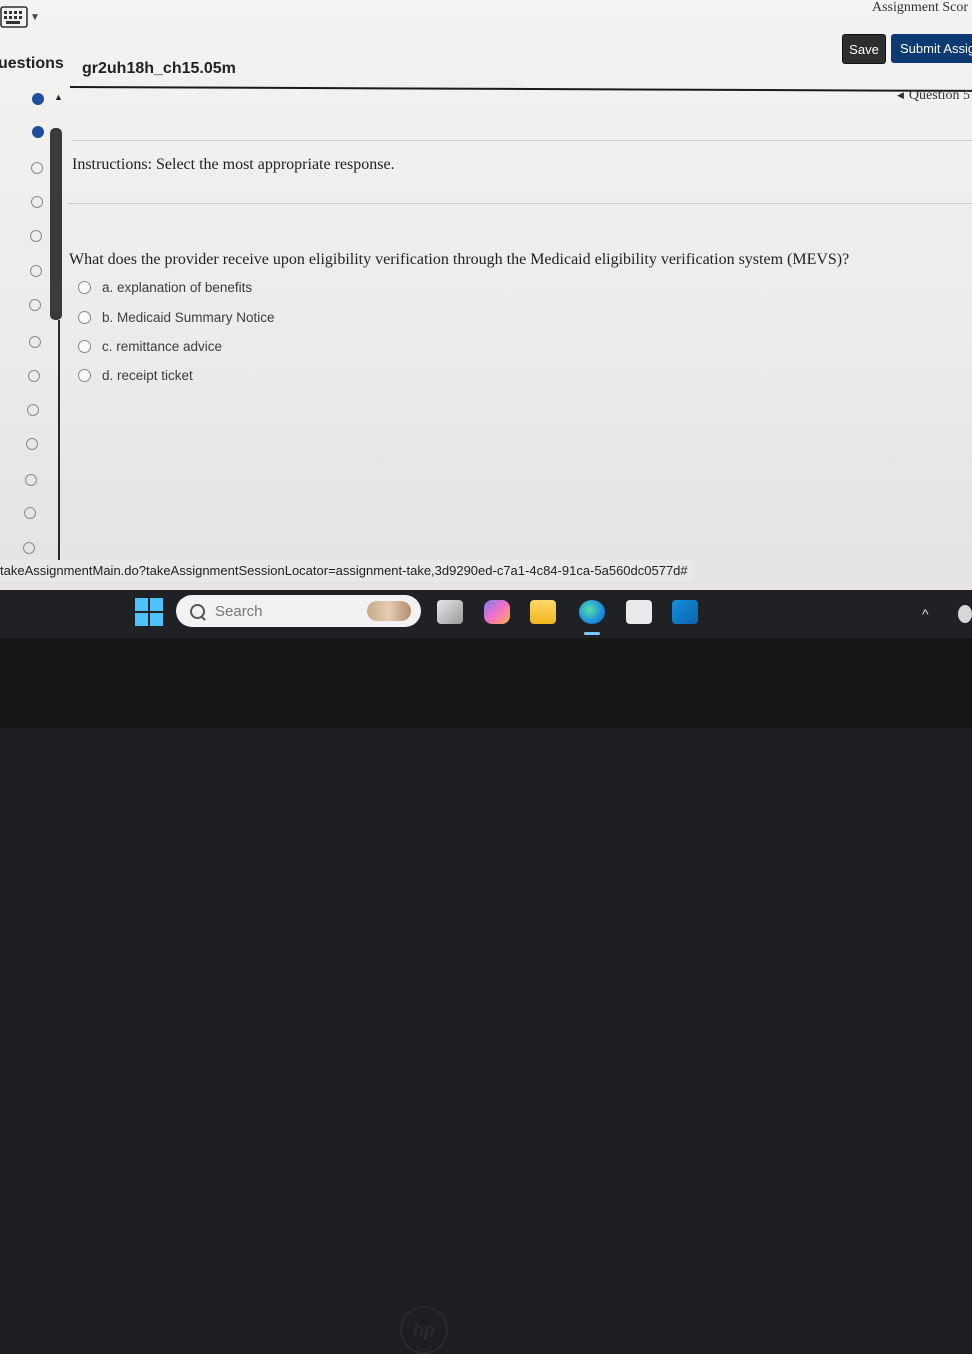 This screenshot has width=972, height=1354. I want to click on question-list-divider, so click(59, 440).